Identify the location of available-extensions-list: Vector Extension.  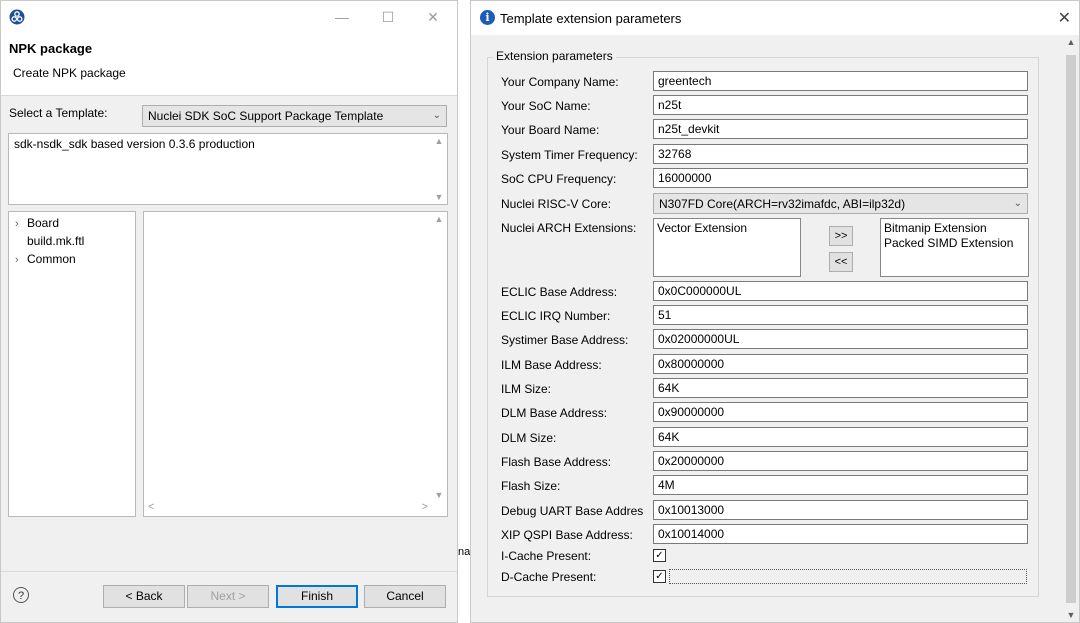
(727, 247).